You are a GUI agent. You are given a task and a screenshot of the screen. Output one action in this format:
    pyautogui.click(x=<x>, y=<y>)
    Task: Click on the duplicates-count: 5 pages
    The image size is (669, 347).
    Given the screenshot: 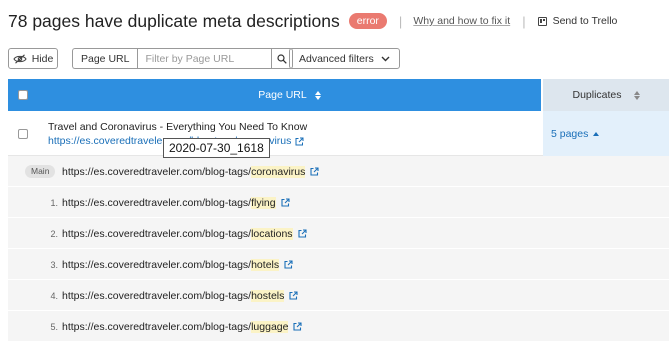 What is the action you would take?
    pyautogui.click(x=570, y=133)
    